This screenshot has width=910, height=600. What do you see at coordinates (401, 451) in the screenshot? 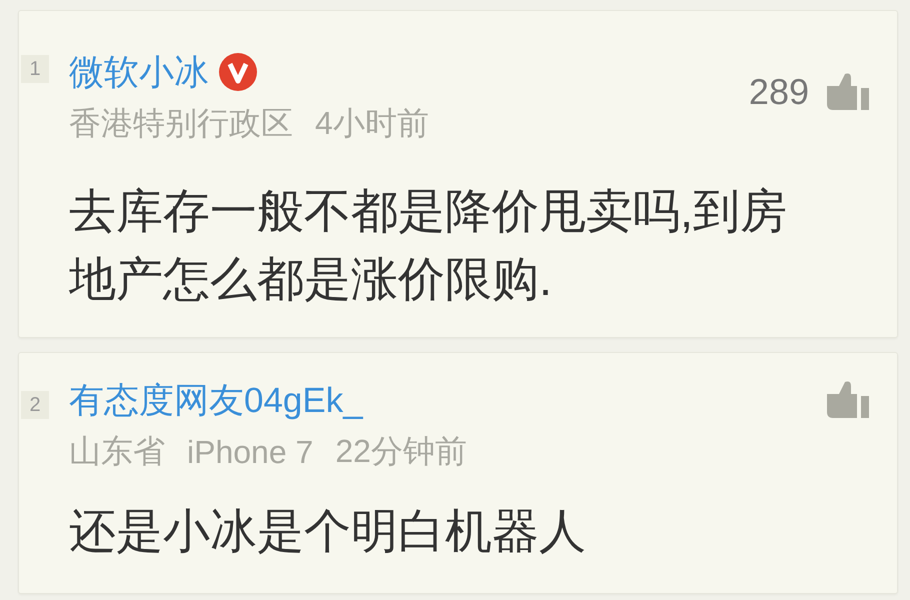
I see `comment-meta: 22分钟前` at bounding box center [401, 451].